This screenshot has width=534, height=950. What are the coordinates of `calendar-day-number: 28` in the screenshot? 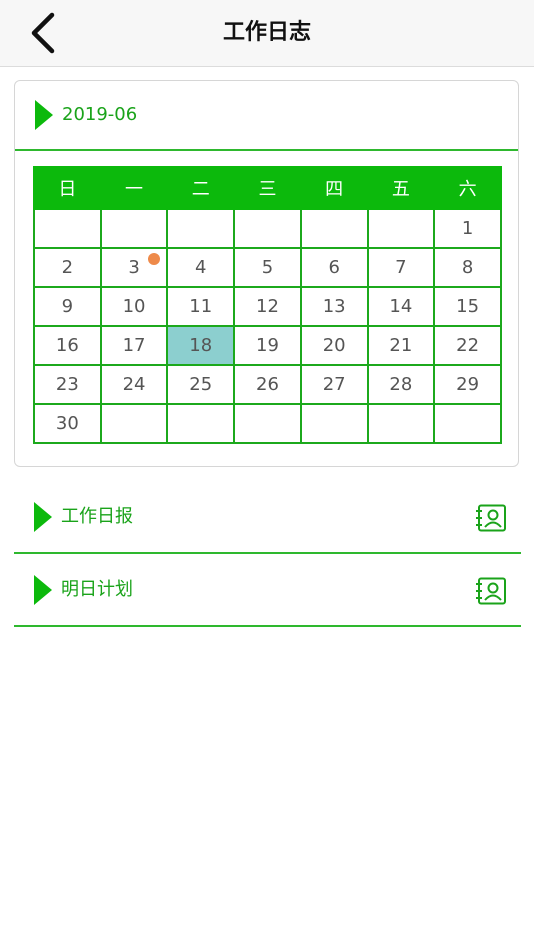 It's located at (401, 384).